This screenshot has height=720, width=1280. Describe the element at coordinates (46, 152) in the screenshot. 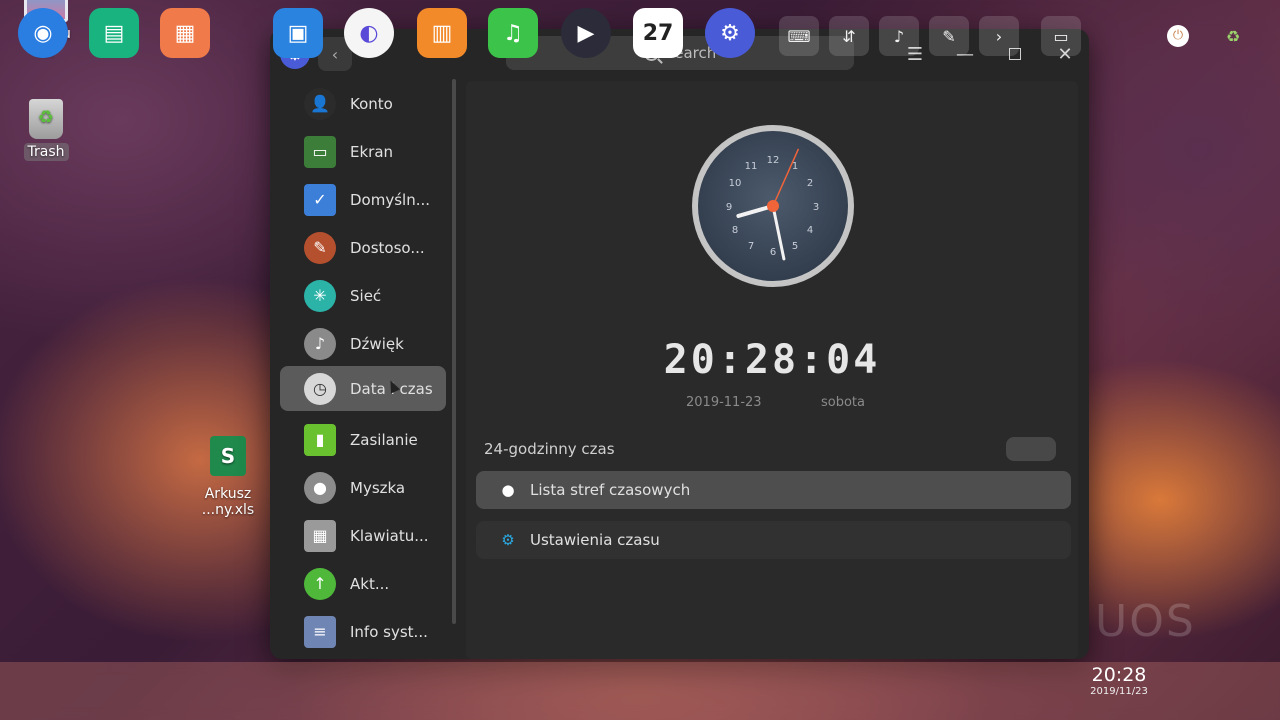

I see `desktop-icon-label: Trash` at that location.